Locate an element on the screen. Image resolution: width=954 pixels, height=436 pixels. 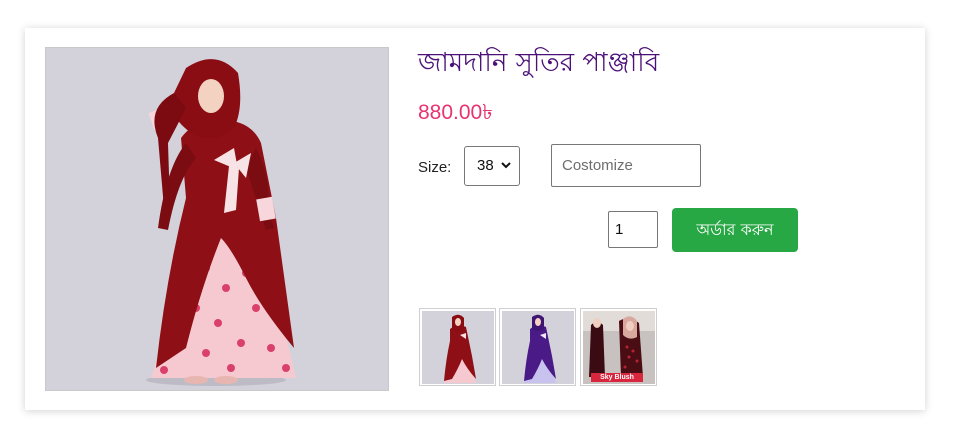
size-select: 38 is located at coordinates (492, 166).